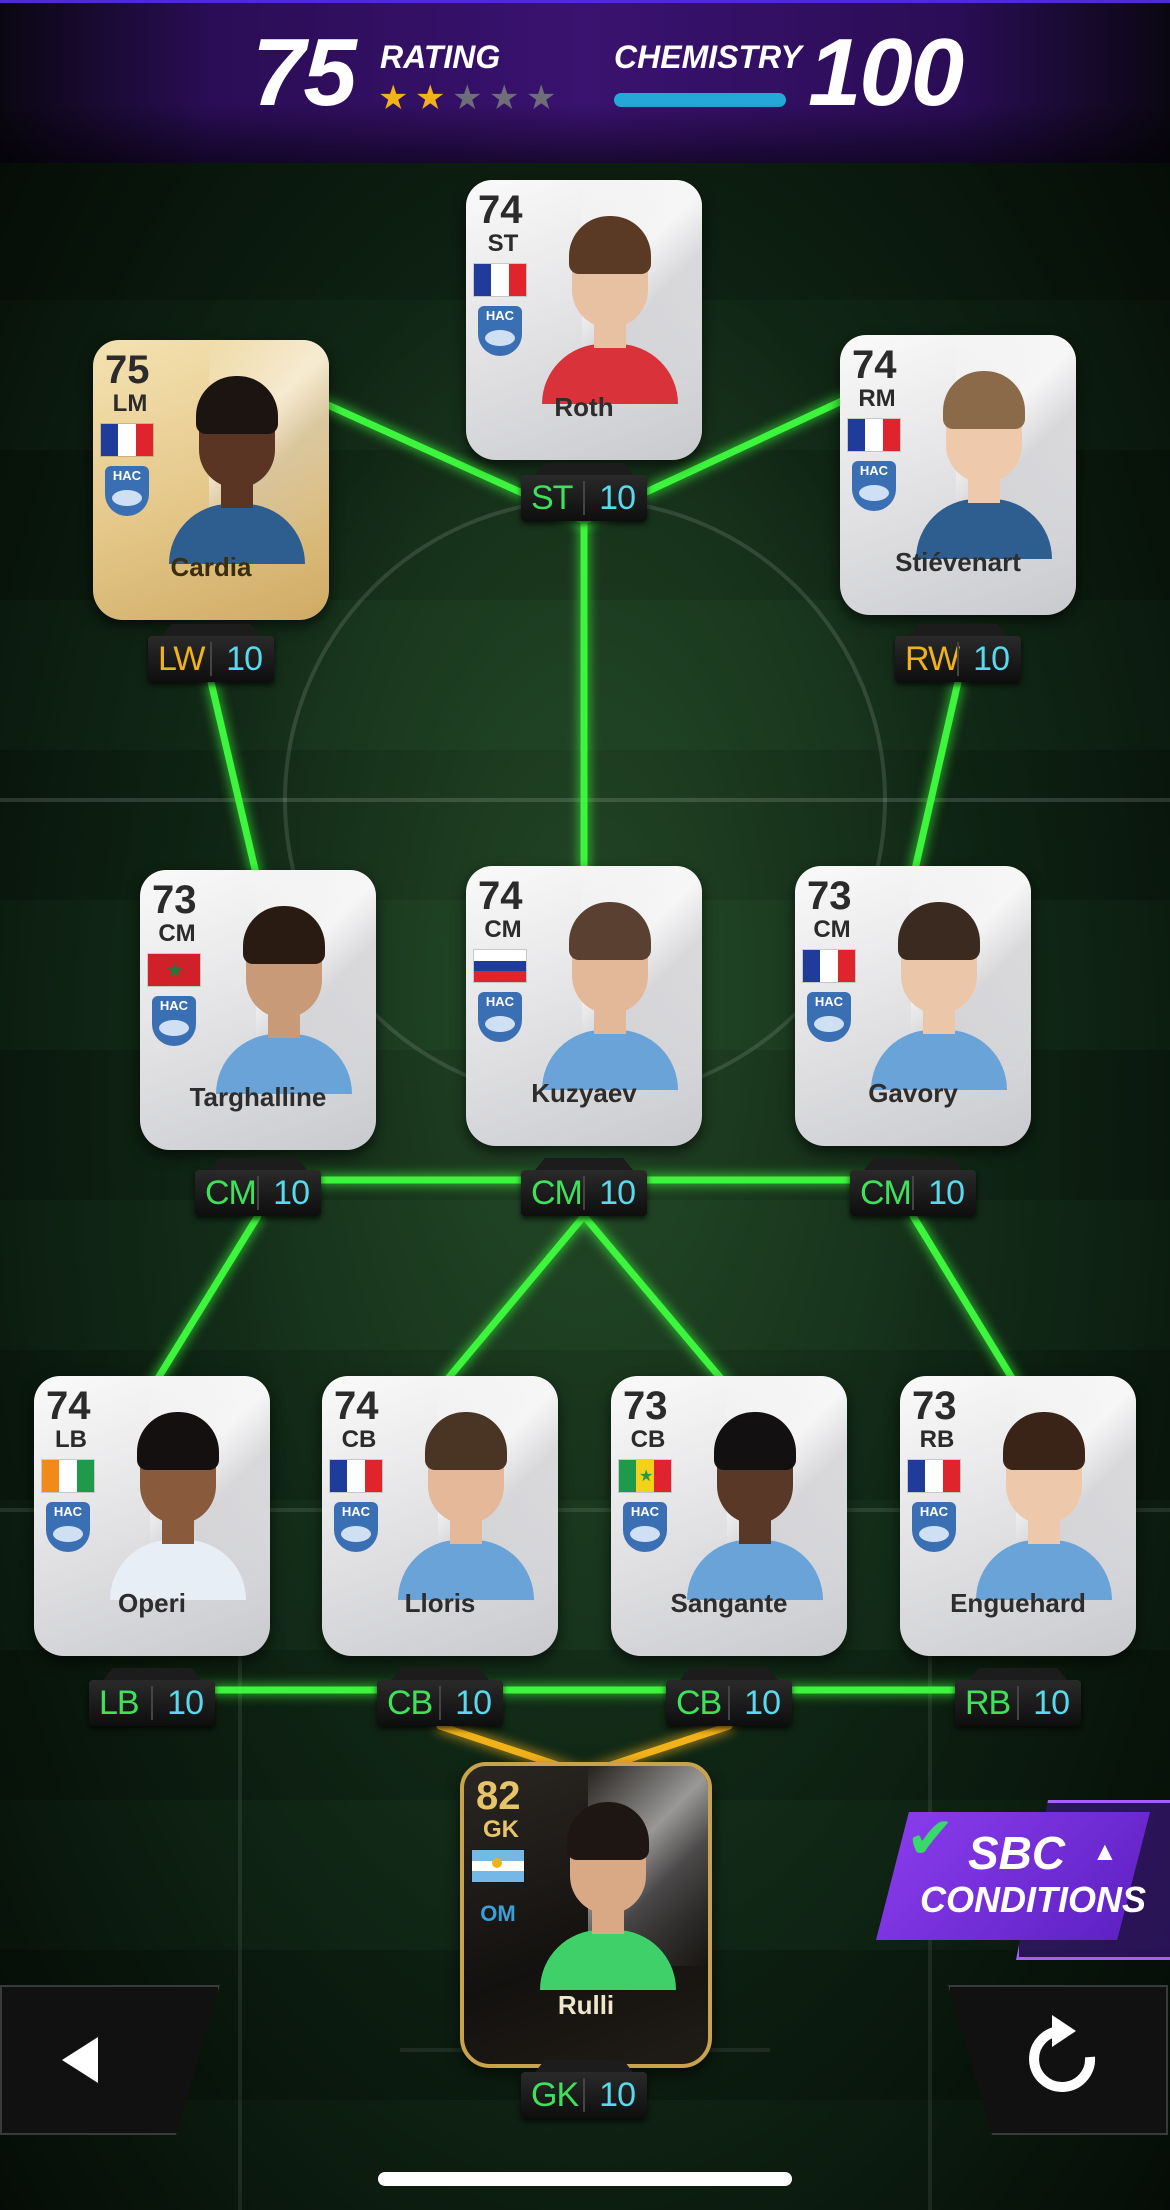 The height and width of the screenshot is (2210, 1170). I want to click on player-card-lcb: 74 CB HAC Lloris, so click(440, 1516).